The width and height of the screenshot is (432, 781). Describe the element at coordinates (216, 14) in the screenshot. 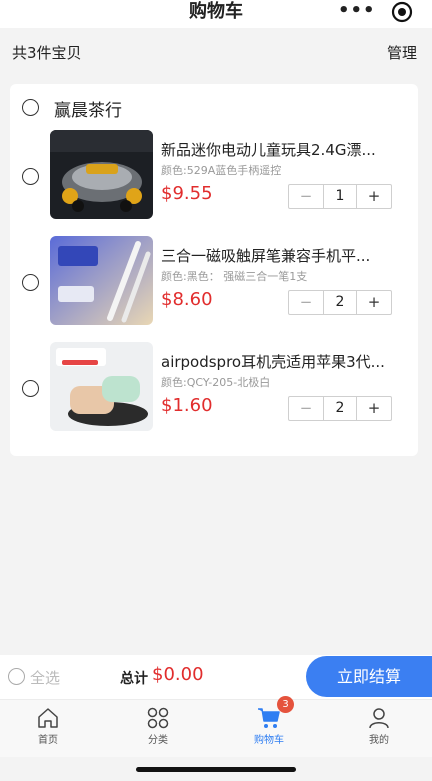

I see `navbar: 购物车 •••` at that location.